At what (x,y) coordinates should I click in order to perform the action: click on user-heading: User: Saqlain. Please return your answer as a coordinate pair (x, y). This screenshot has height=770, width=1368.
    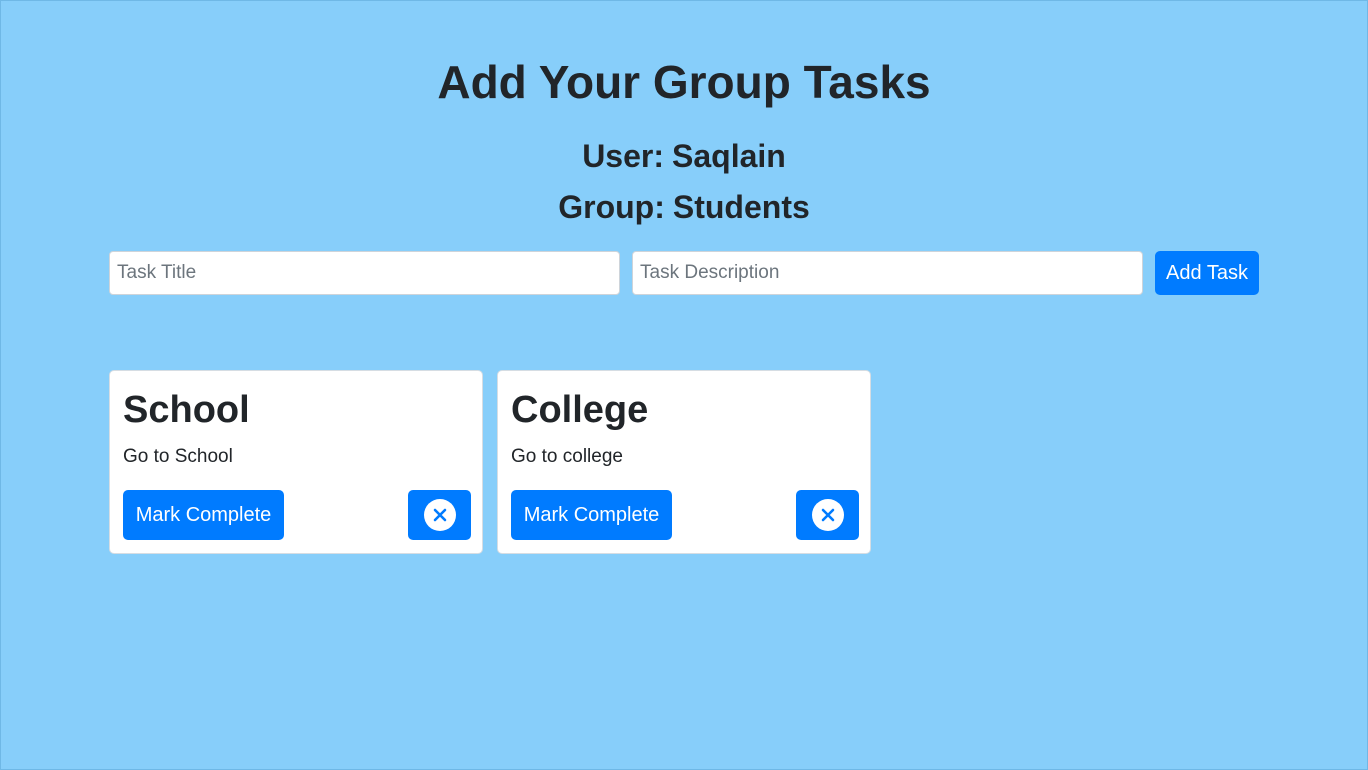
    Looking at the image, I should click on (684, 156).